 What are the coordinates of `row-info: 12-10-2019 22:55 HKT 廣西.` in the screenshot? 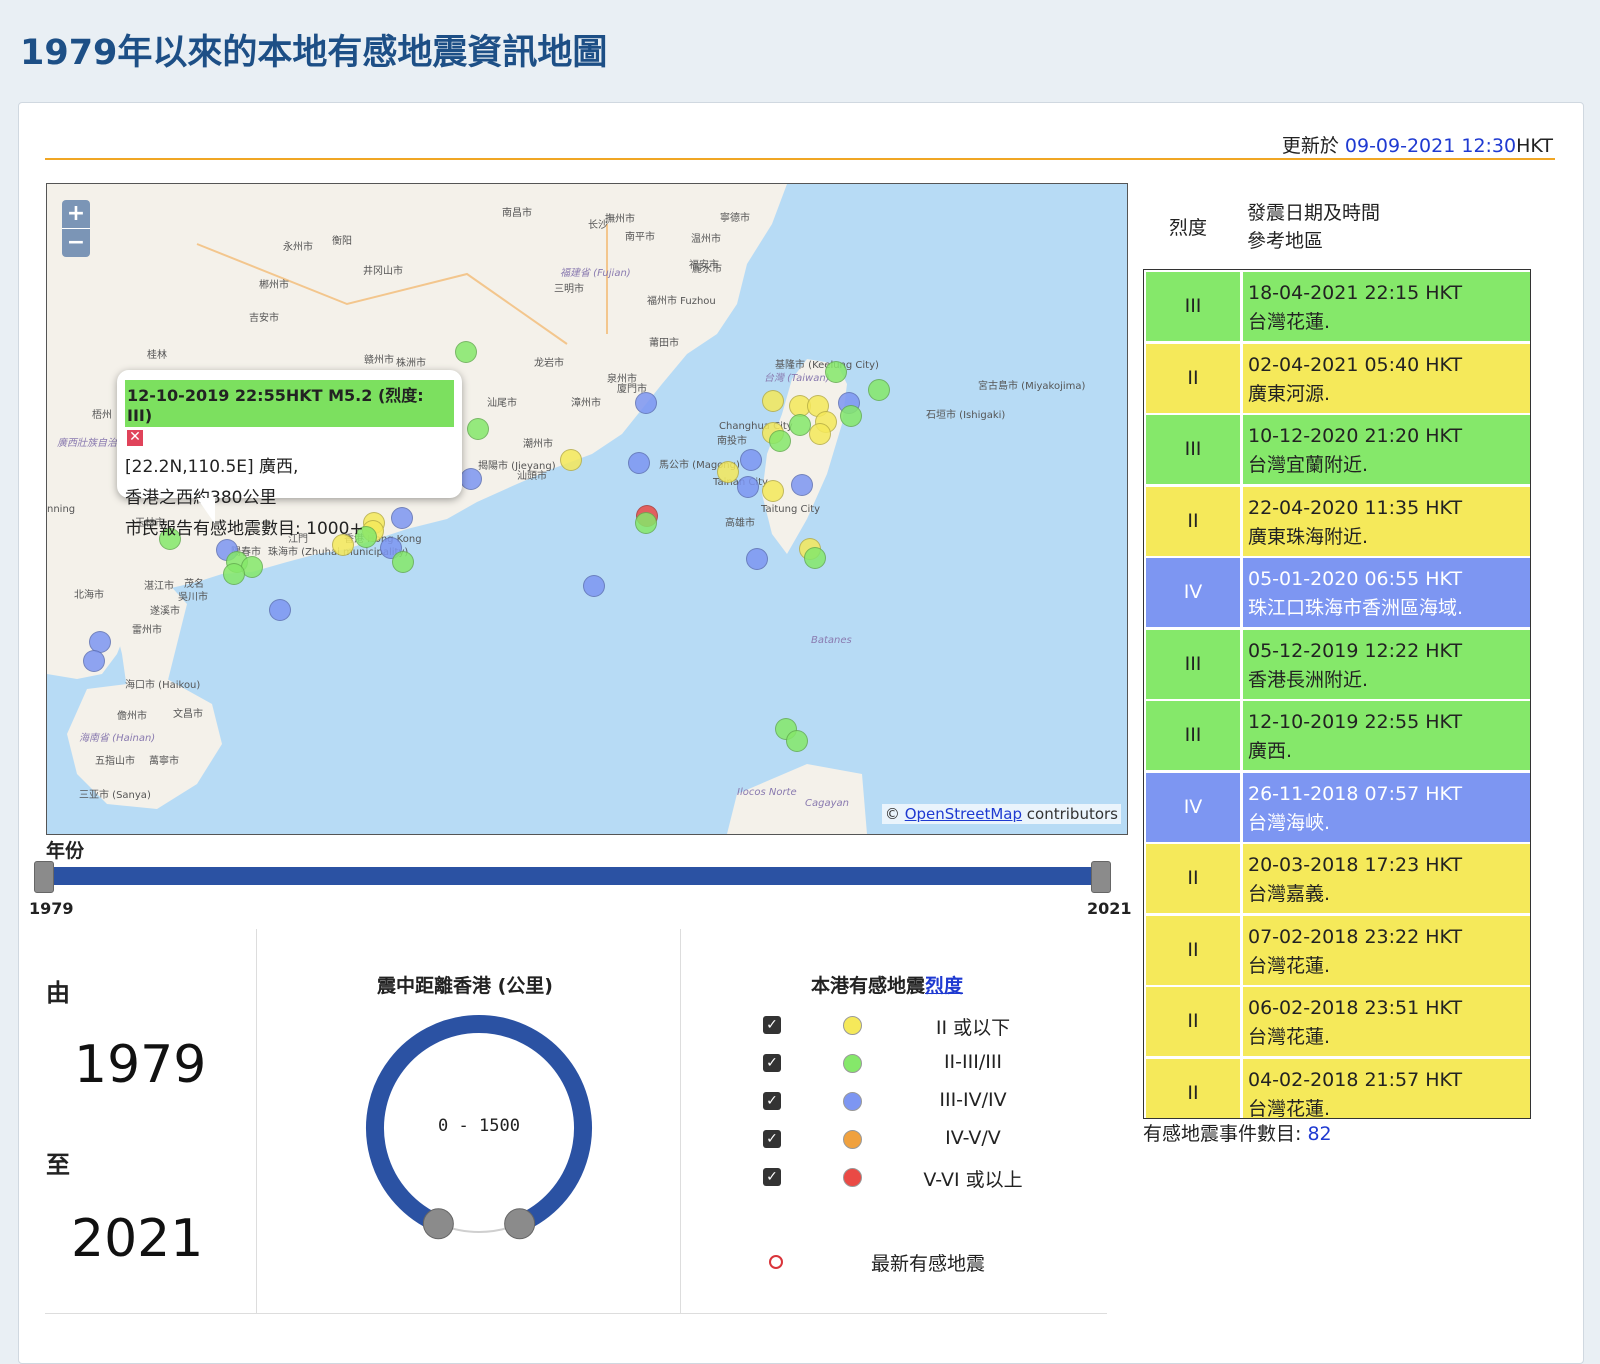 It's located at (1355, 737).